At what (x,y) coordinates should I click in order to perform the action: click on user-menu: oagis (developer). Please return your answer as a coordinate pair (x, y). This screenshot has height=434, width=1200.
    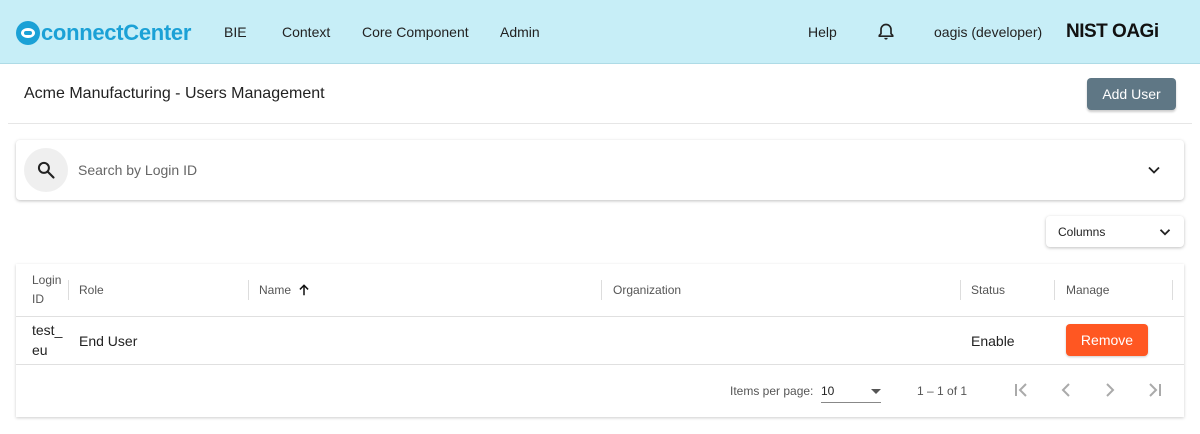
    Looking at the image, I should click on (988, 32).